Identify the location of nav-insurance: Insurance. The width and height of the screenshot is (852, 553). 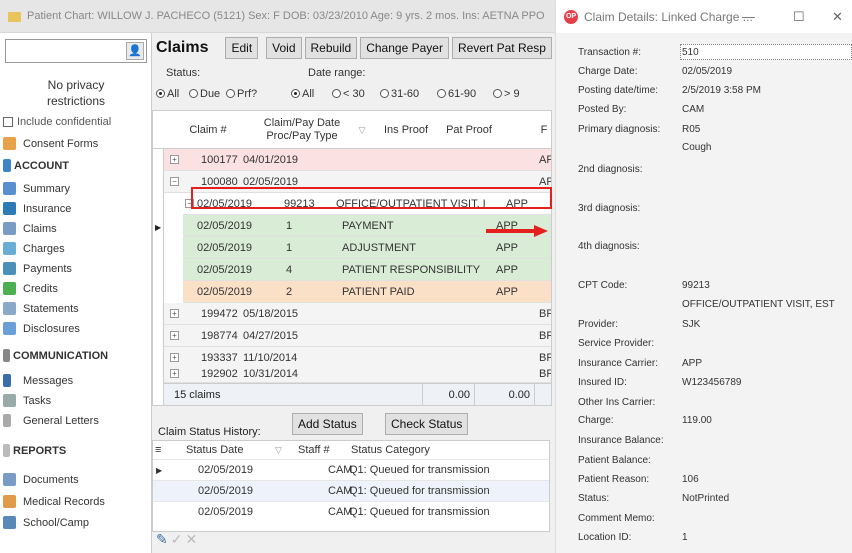
(37, 208).